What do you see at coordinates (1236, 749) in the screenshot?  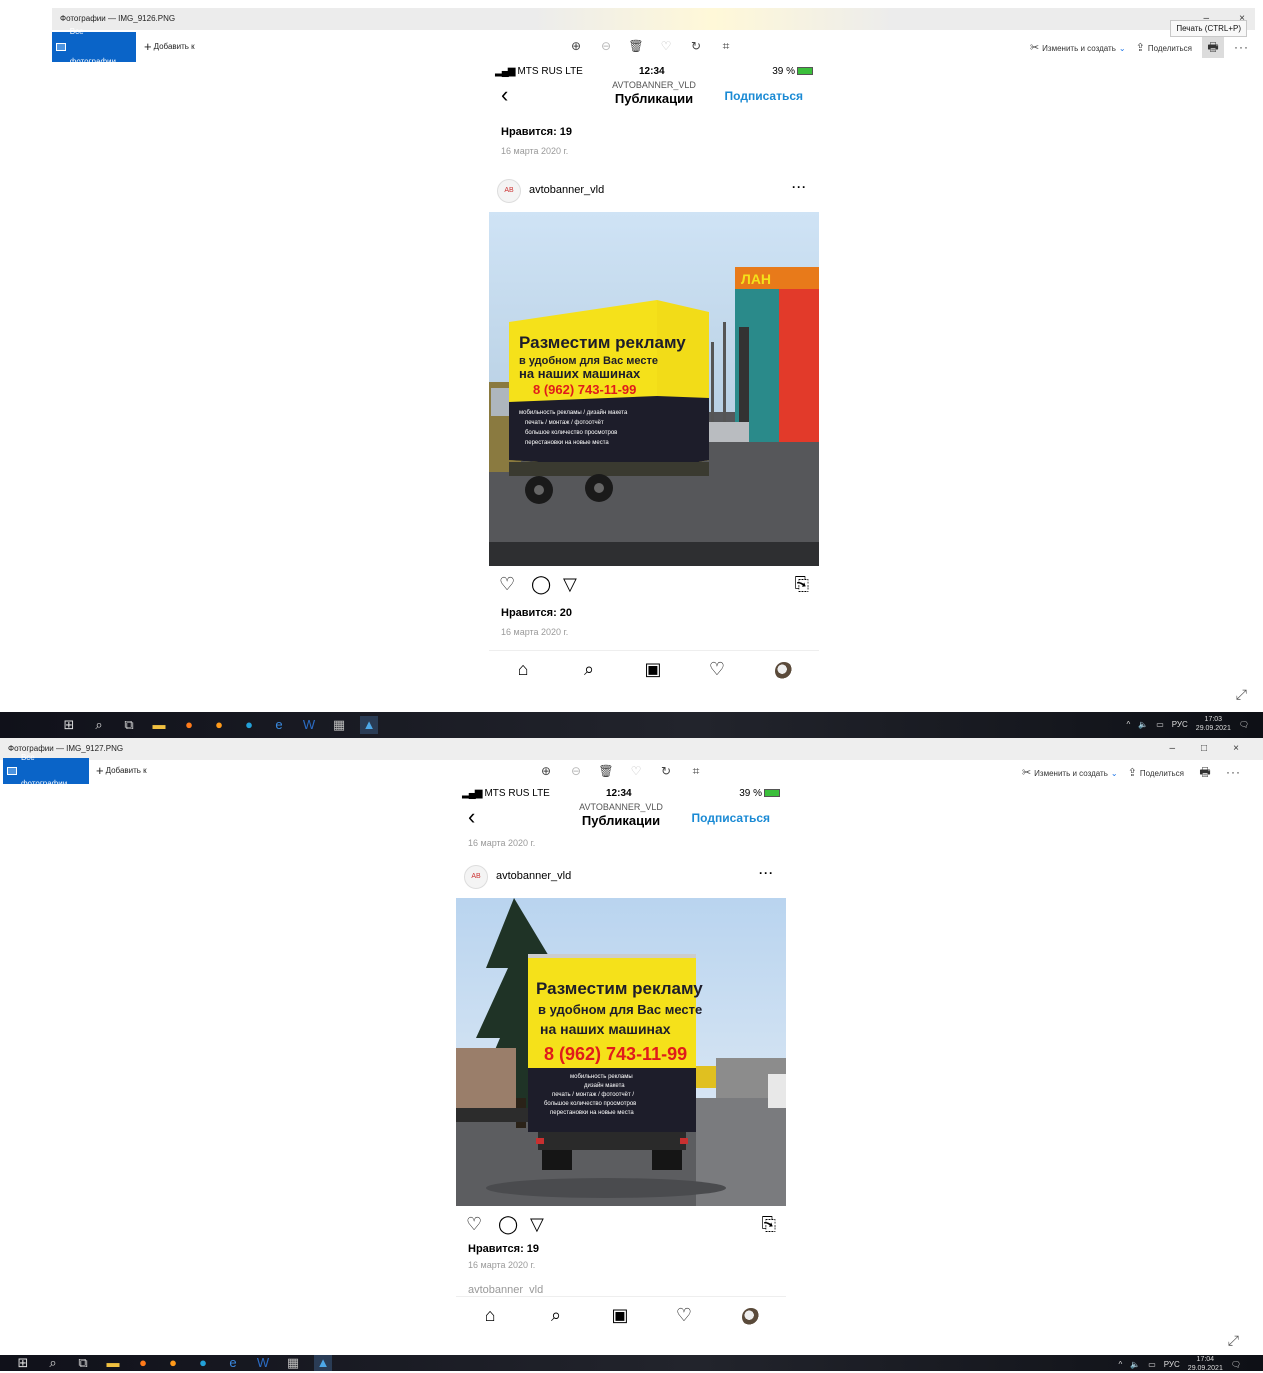 I see `close-icon: ×` at bounding box center [1236, 749].